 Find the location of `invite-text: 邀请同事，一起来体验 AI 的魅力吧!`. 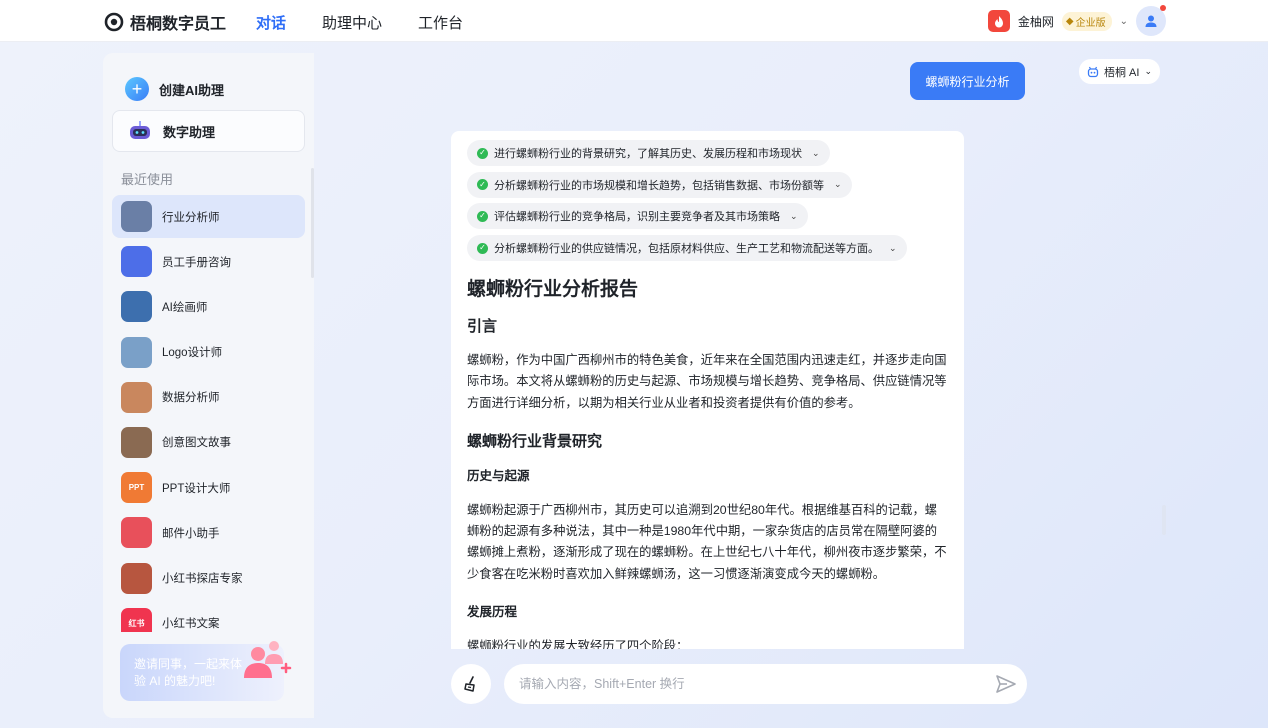

invite-text: 邀请同事，一起来体验 AI 的魅力吧! is located at coordinates (188, 672).